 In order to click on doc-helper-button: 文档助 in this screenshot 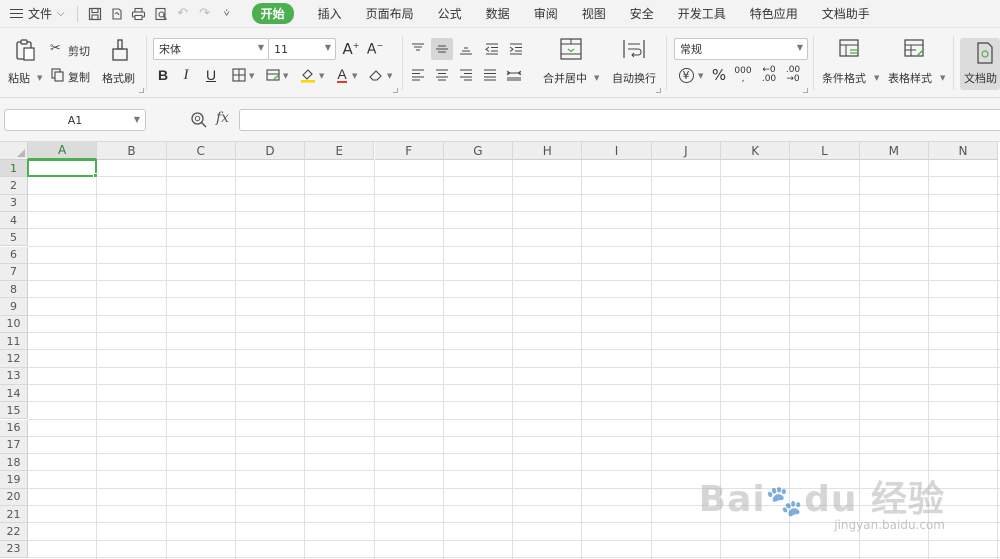, I will do `click(980, 64)`.